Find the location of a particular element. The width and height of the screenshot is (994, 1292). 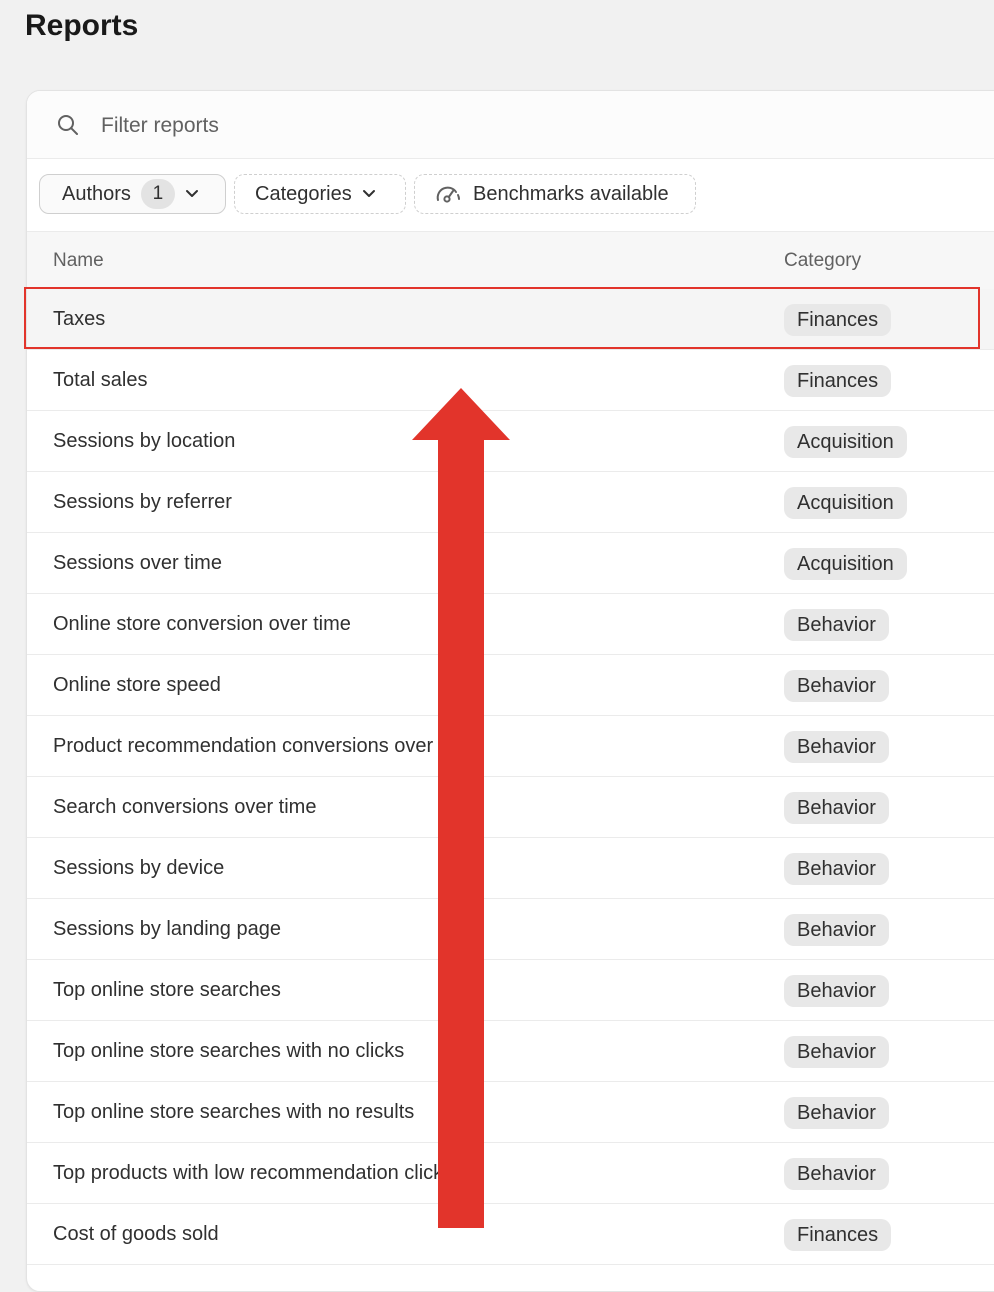

benchmarks-filter-label: Benchmarks available is located at coordinates (571, 193).